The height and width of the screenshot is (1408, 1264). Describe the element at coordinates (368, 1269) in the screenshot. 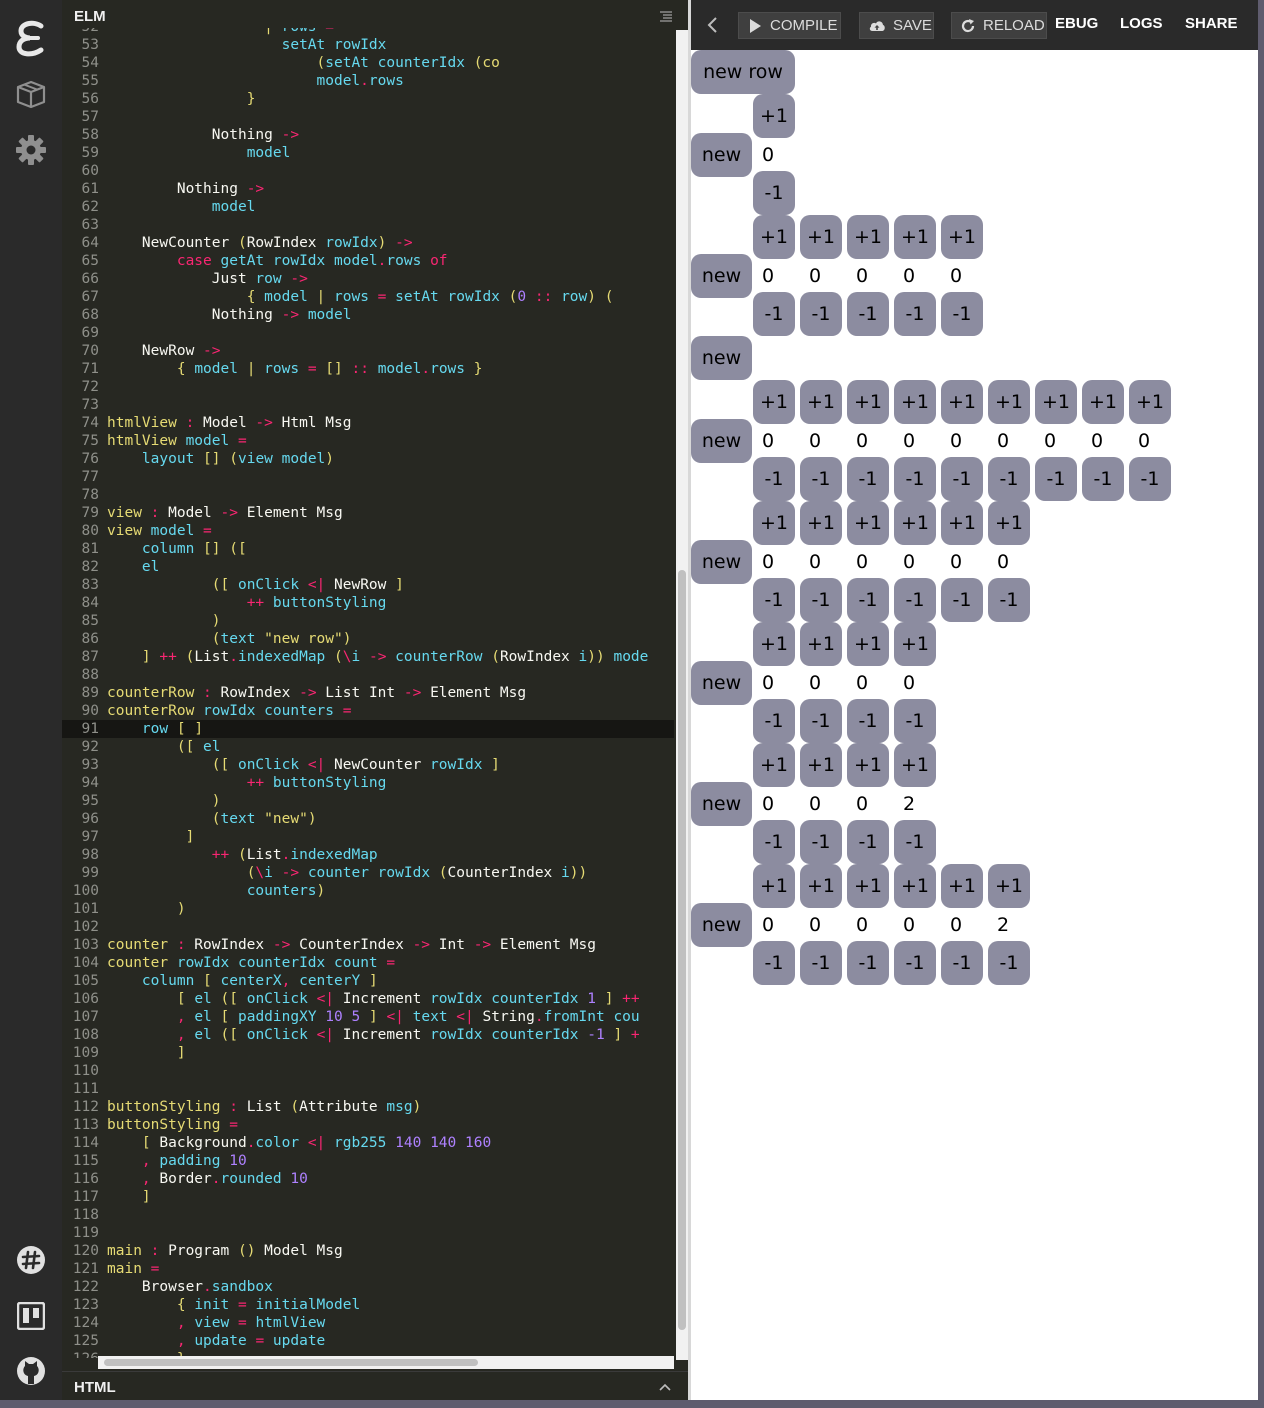

I see `code-line: 121 main =` at that location.